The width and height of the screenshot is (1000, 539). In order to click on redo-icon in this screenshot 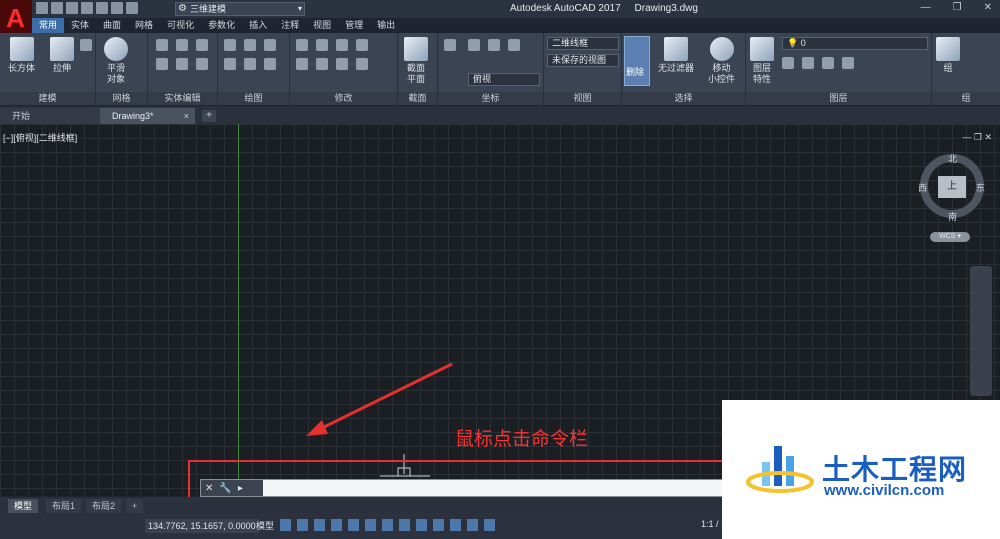, I will do `click(132, 8)`.